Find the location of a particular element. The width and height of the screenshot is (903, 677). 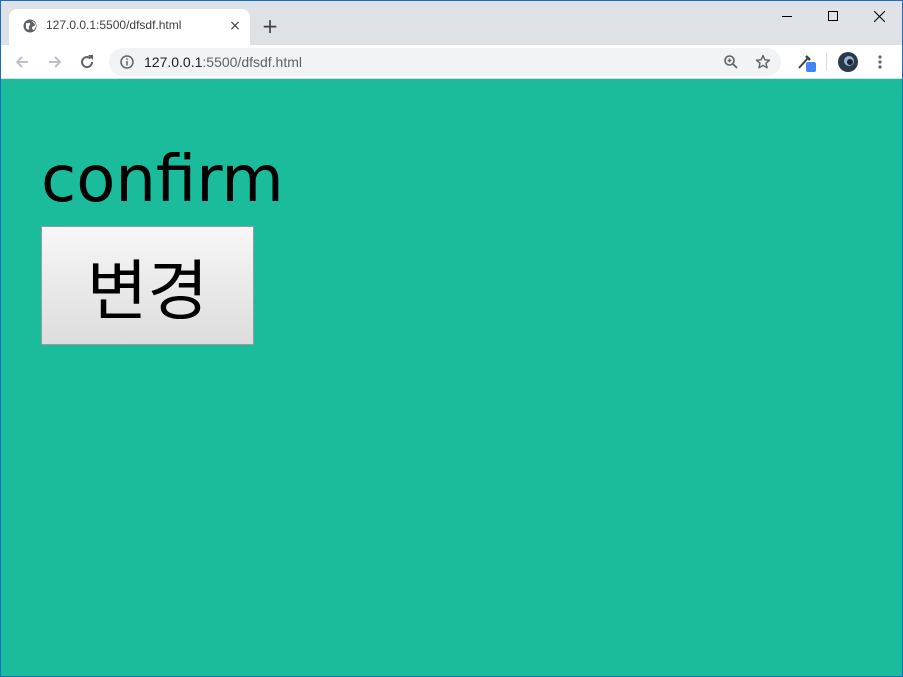

eyedropper-extension-icon is located at coordinates (806, 62).